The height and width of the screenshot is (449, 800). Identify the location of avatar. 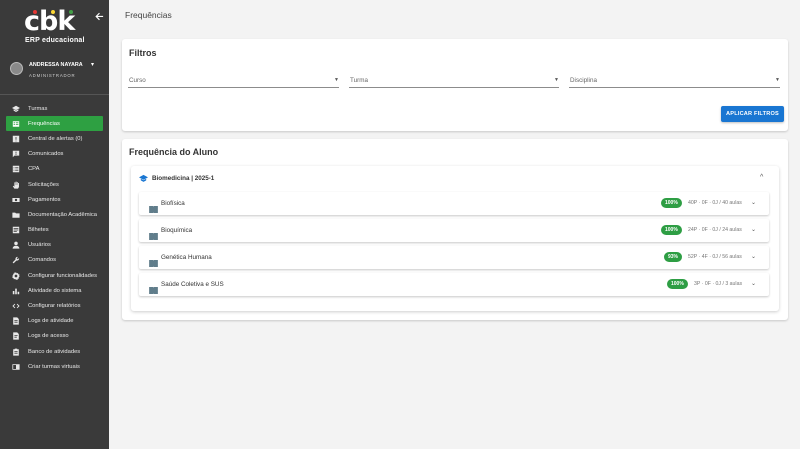
(16, 68).